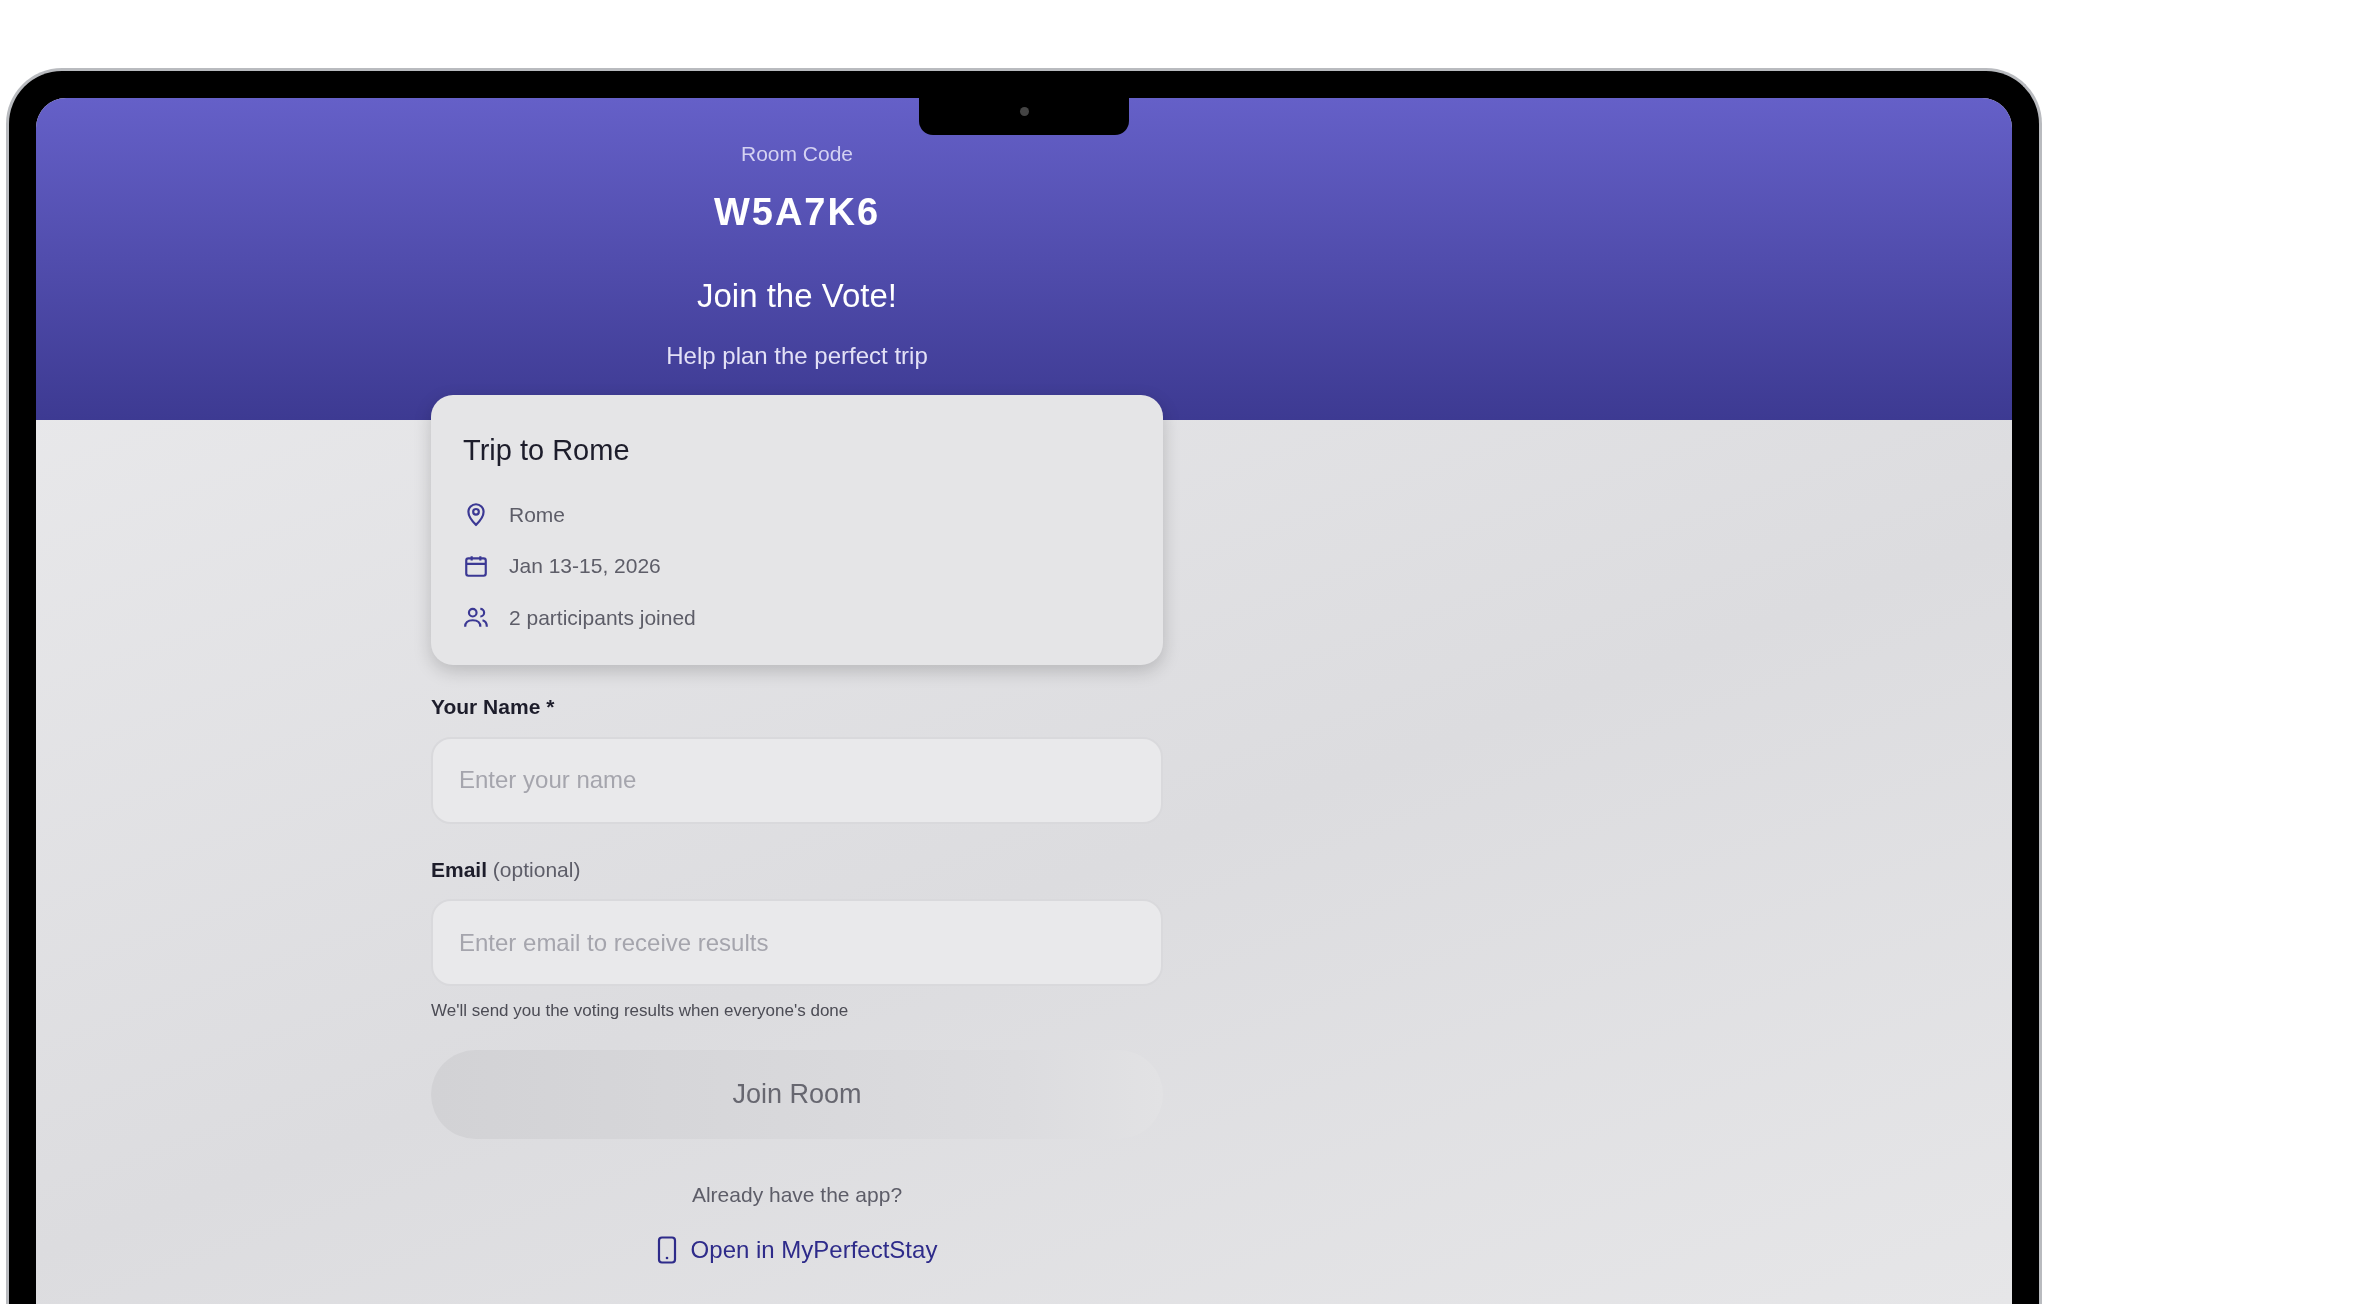 Image resolution: width=2368 pixels, height=1304 pixels. I want to click on room-code-label: Room Code, so click(797, 154).